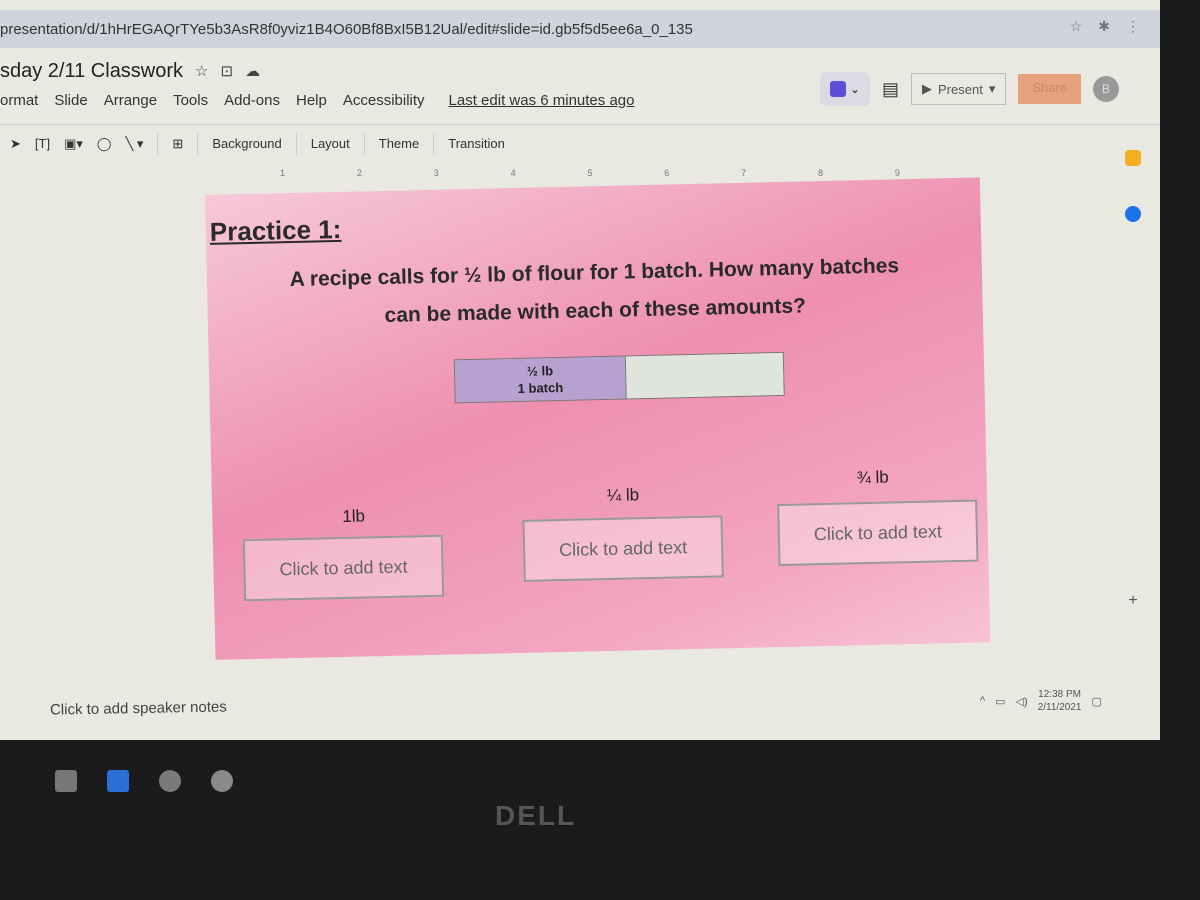 Image resolution: width=1200 pixels, height=900 pixels. What do you see at coordinates (70, 100) in the screenshot?
I see `menu-slide: Slide` at bounding box center [70, 100].